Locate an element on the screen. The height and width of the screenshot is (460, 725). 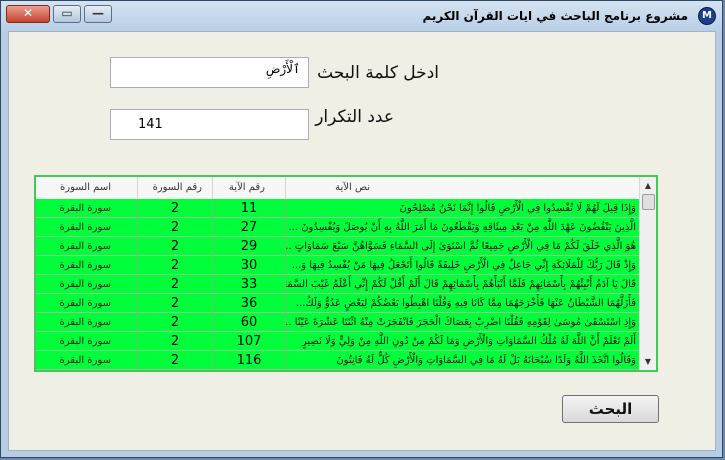
grid-header: اسم السورة رقم السورة رقم الآية نص الآية is located at coordinates (340, 188).